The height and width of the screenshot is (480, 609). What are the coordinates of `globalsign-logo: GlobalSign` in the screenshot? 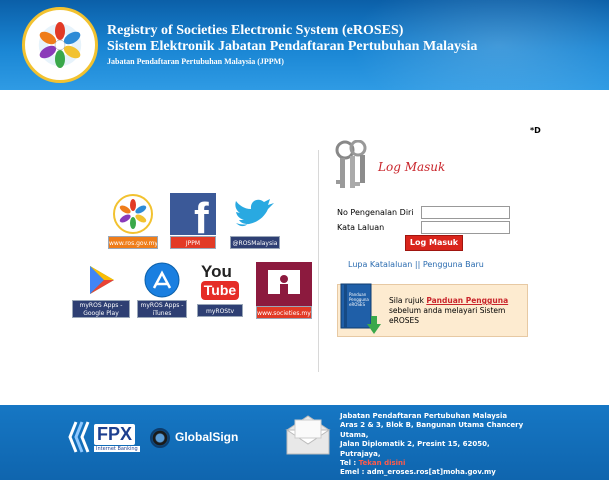 It's located at (207, 437).